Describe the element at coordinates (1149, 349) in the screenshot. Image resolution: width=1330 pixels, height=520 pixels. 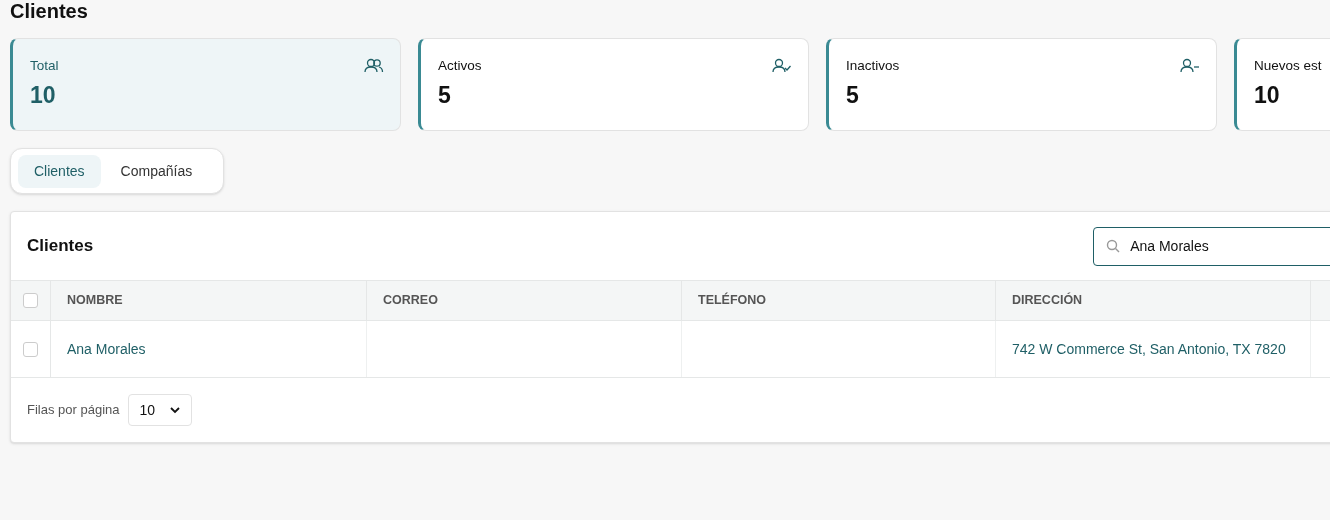
I see `table-cell-text: 742 W Commerce St, San Antonio, TX 7820` at that location.